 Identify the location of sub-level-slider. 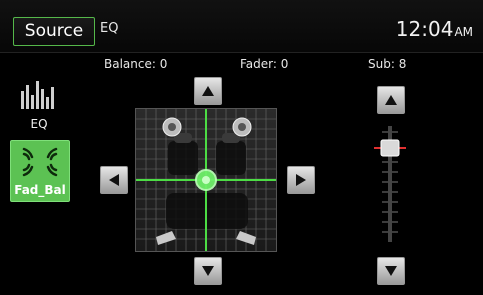
(390, 184).